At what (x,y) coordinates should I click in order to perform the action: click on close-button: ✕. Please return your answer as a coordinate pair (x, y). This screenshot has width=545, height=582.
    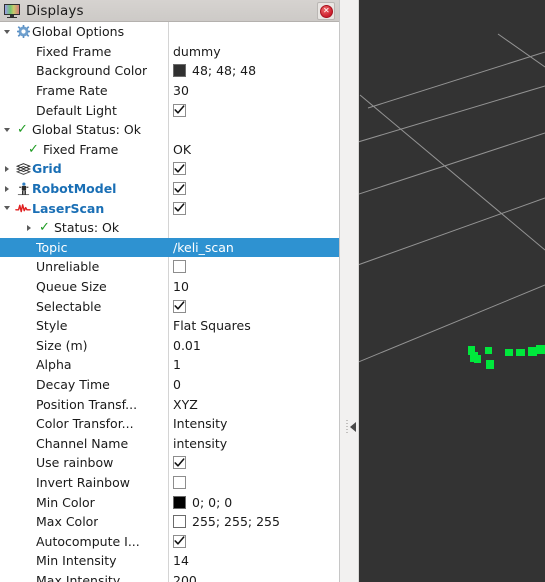
    Looking at the image, I should click on (326, 11).